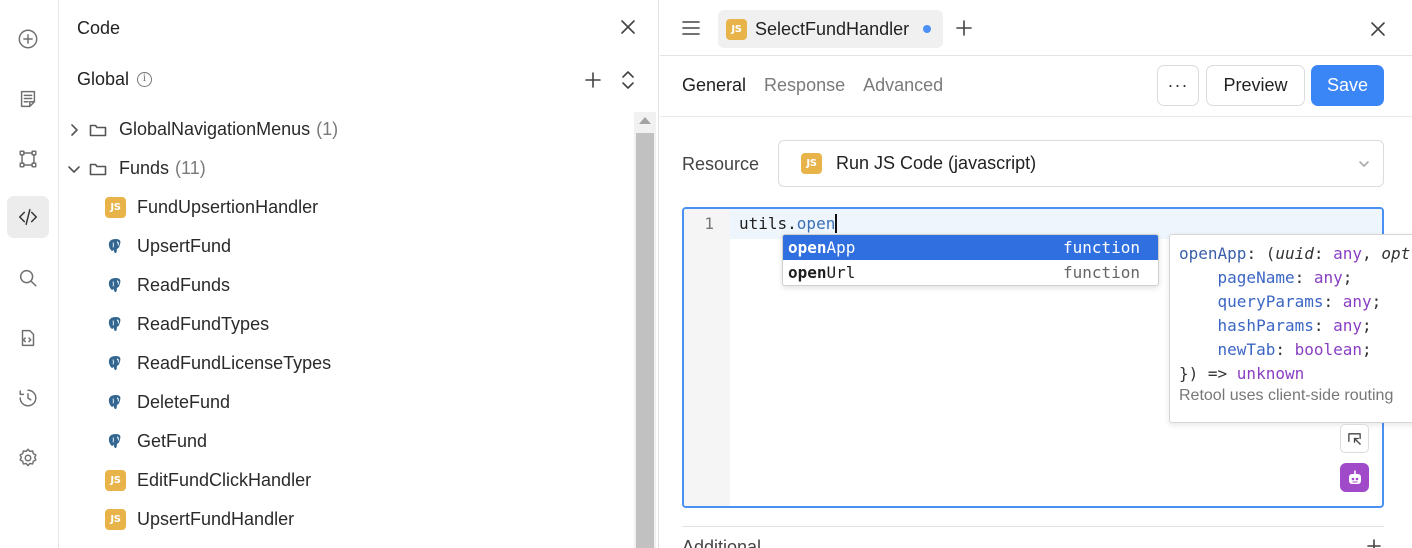 This screenshot has width=1412, height=548. Describe the element at coordinates (593, 80) in the screenshot. I see `add-query-button` at that location.